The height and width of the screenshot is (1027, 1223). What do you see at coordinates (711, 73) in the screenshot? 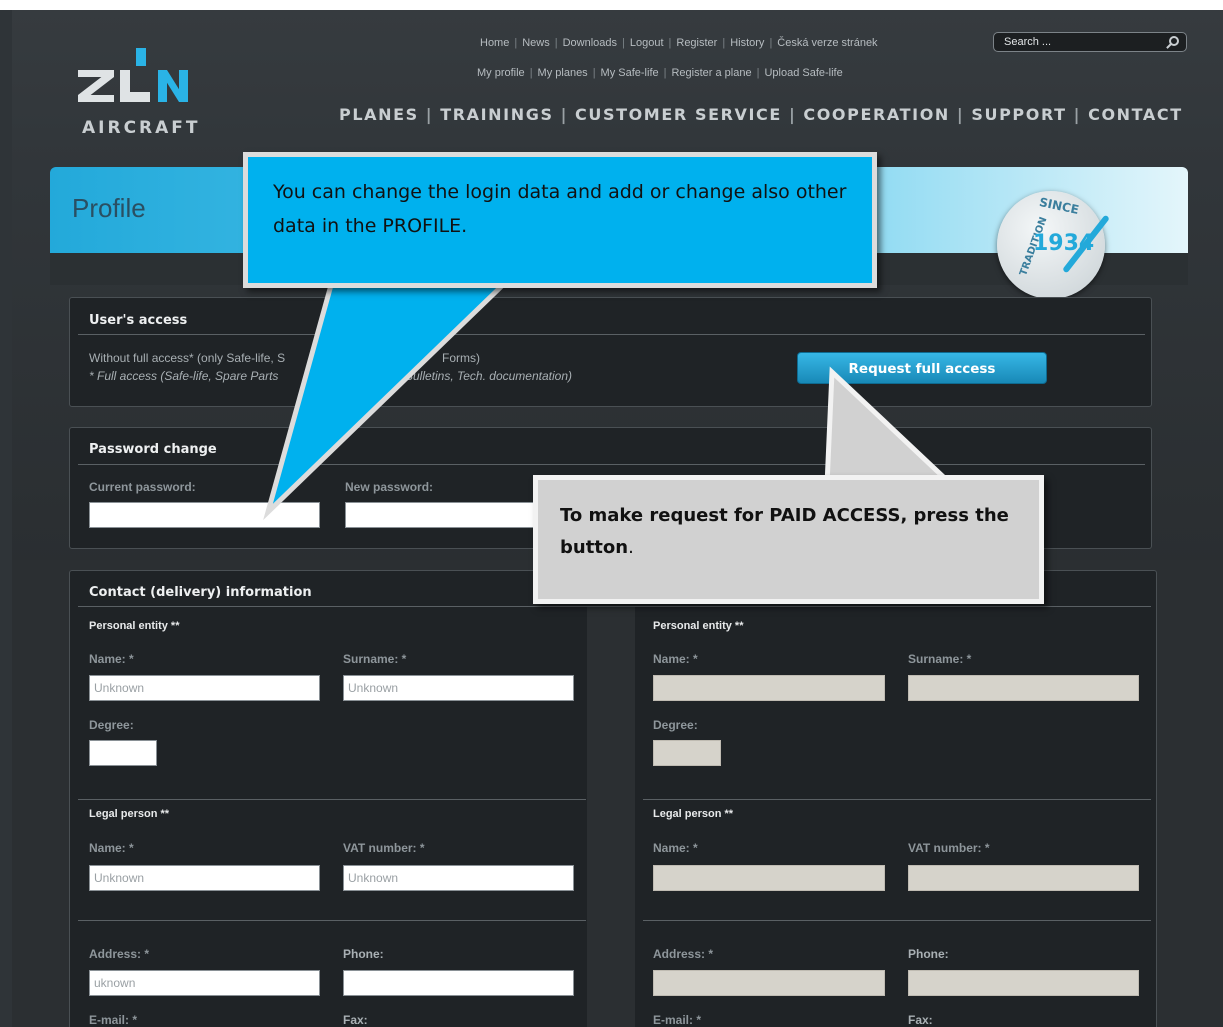
I see `link-register-plane: Register a plane` at bounding box center [711, 73].